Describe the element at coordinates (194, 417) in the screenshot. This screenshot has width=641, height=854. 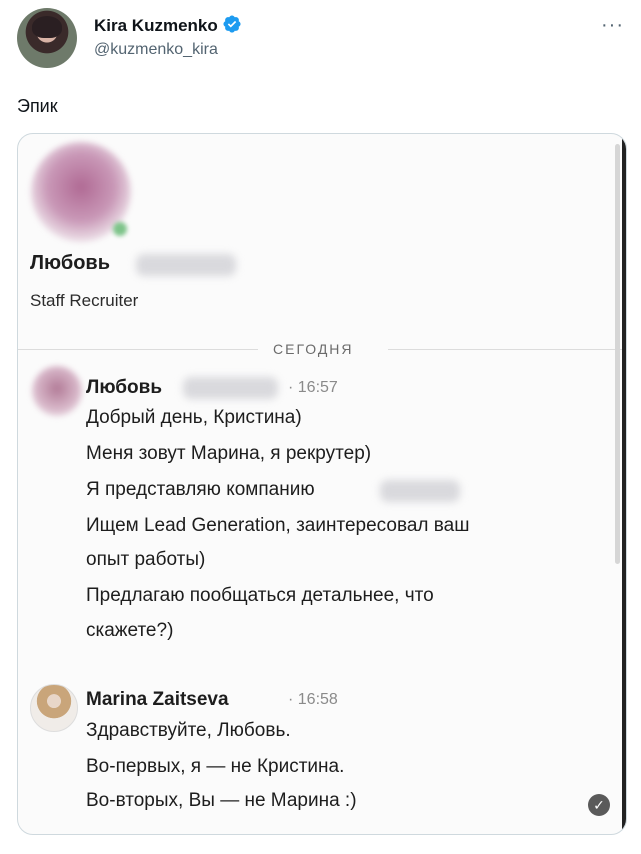
I see `message-line: Добрый день, Кристина)` at that location.